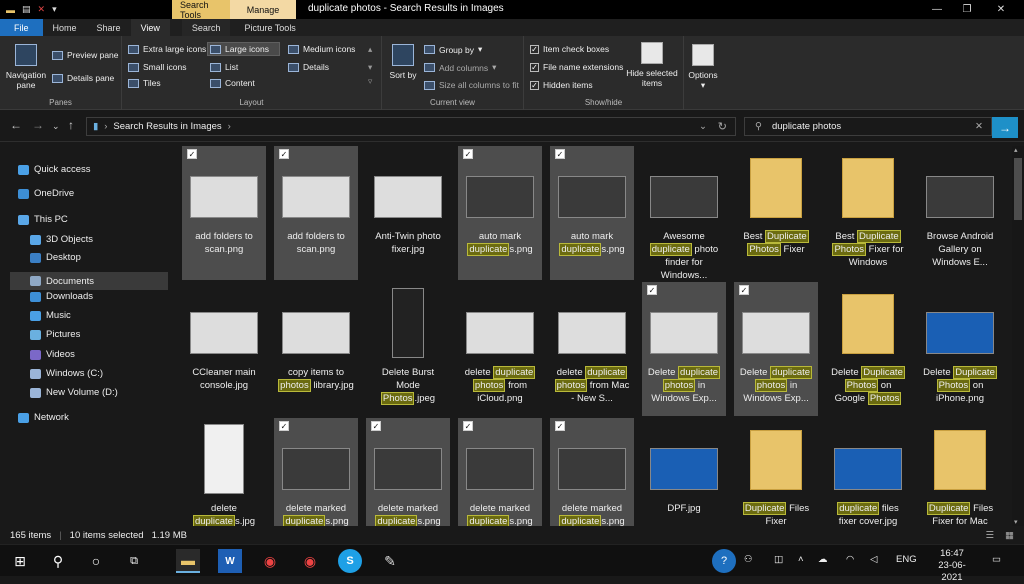 Image resolution: width=1024 pixels, height=584 pixels. What do you see at coordinates (850, 559) in the screenshot?
I see `wifi-icon: ◠` at bounding box center [850, 559].